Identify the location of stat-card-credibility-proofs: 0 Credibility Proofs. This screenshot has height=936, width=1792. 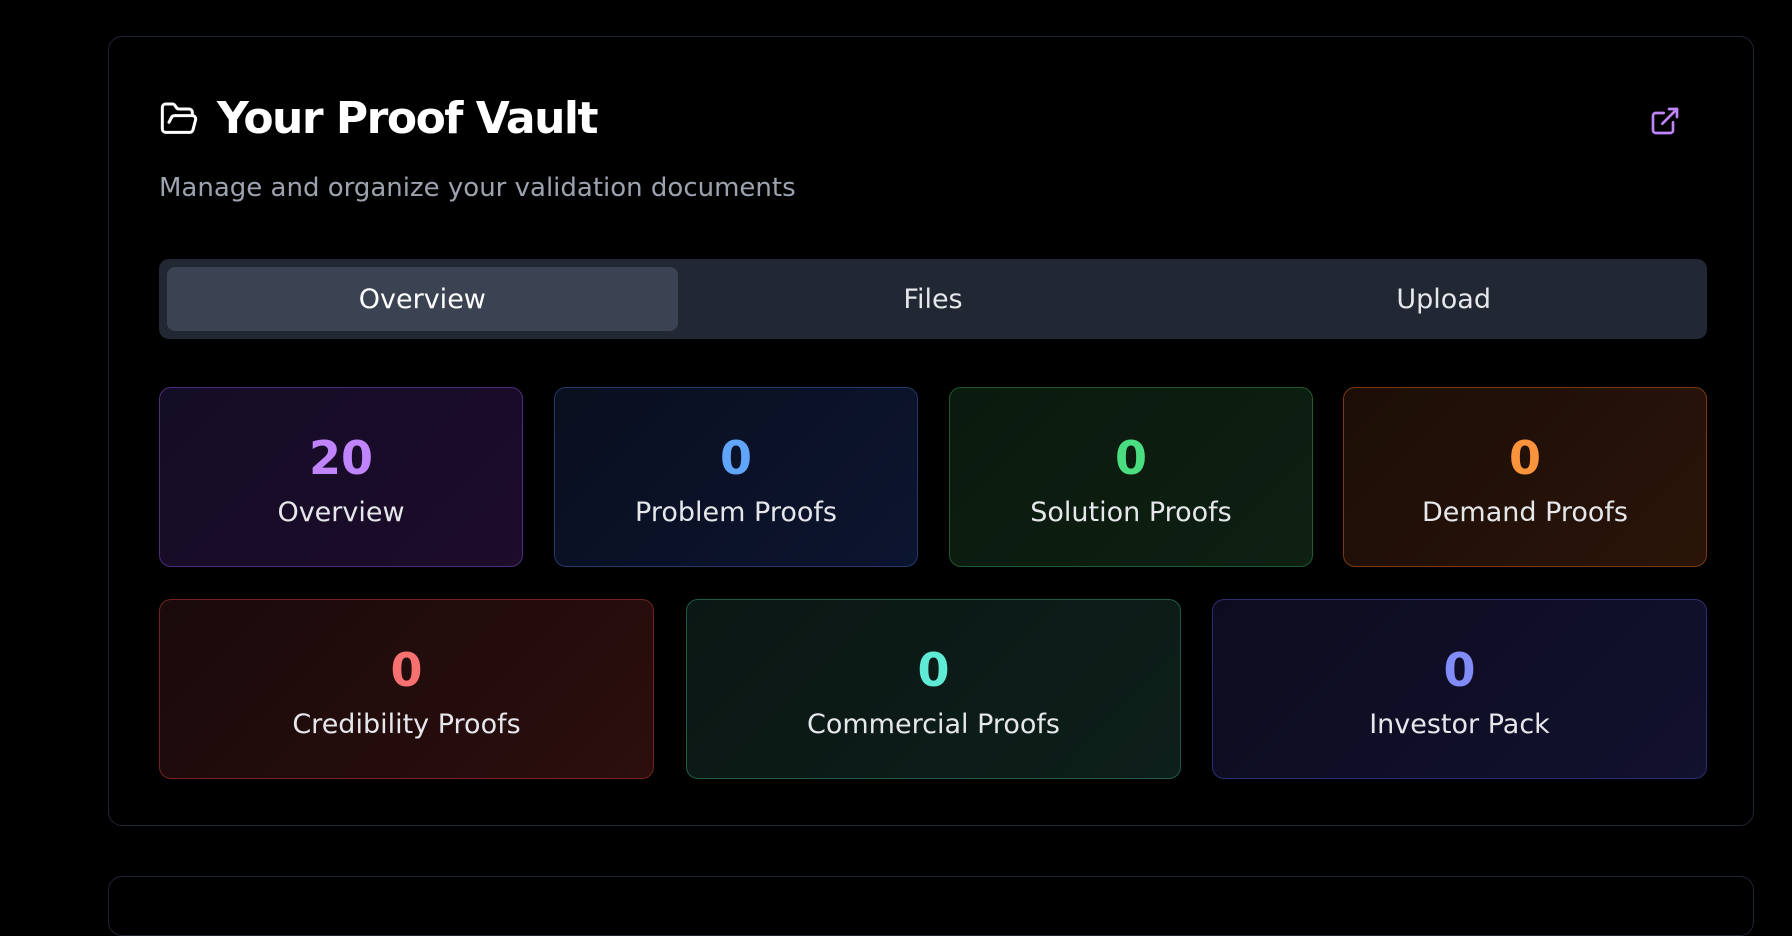
(406, 689).